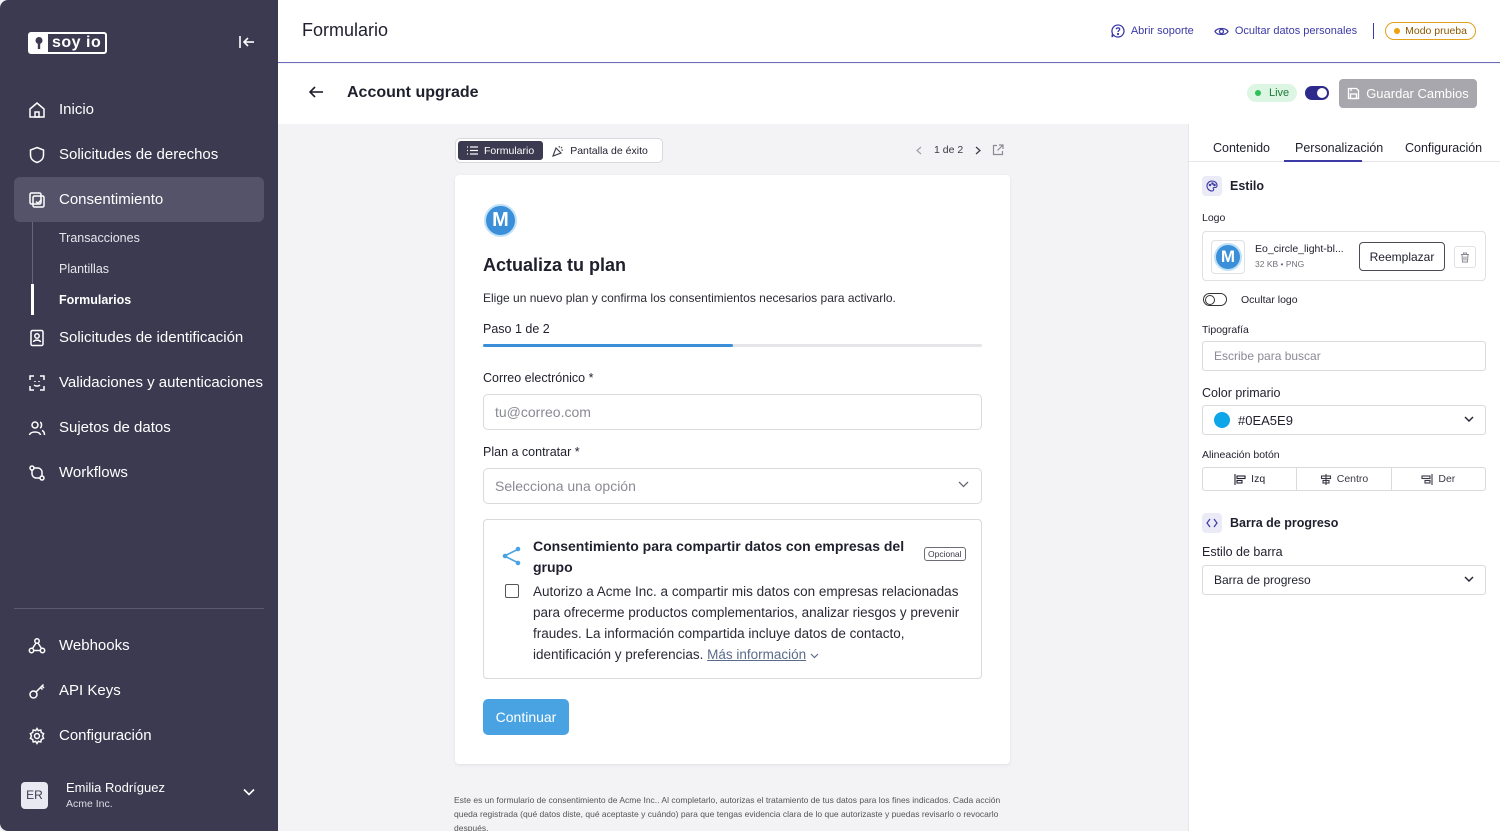 Image resolution: width=1500 pixels, height=831 pixels. I want to click on sidebar-item-label: Configuración, so click(105, 735).